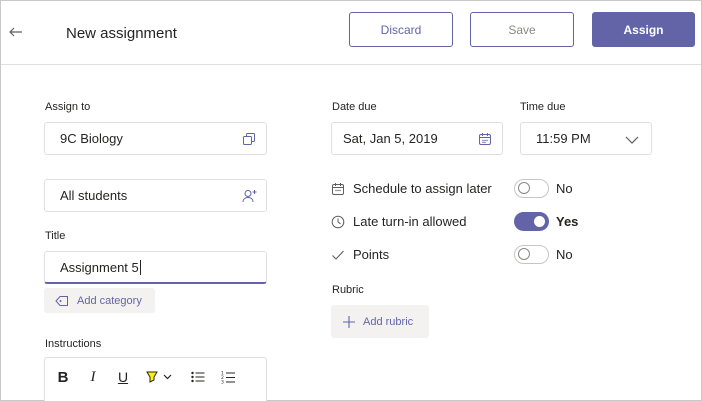 The width and height of the screenshot is (702, 401). Describe the element at coordinates (152, 377) in the screenshot. I see `highlight-icon` at that location.